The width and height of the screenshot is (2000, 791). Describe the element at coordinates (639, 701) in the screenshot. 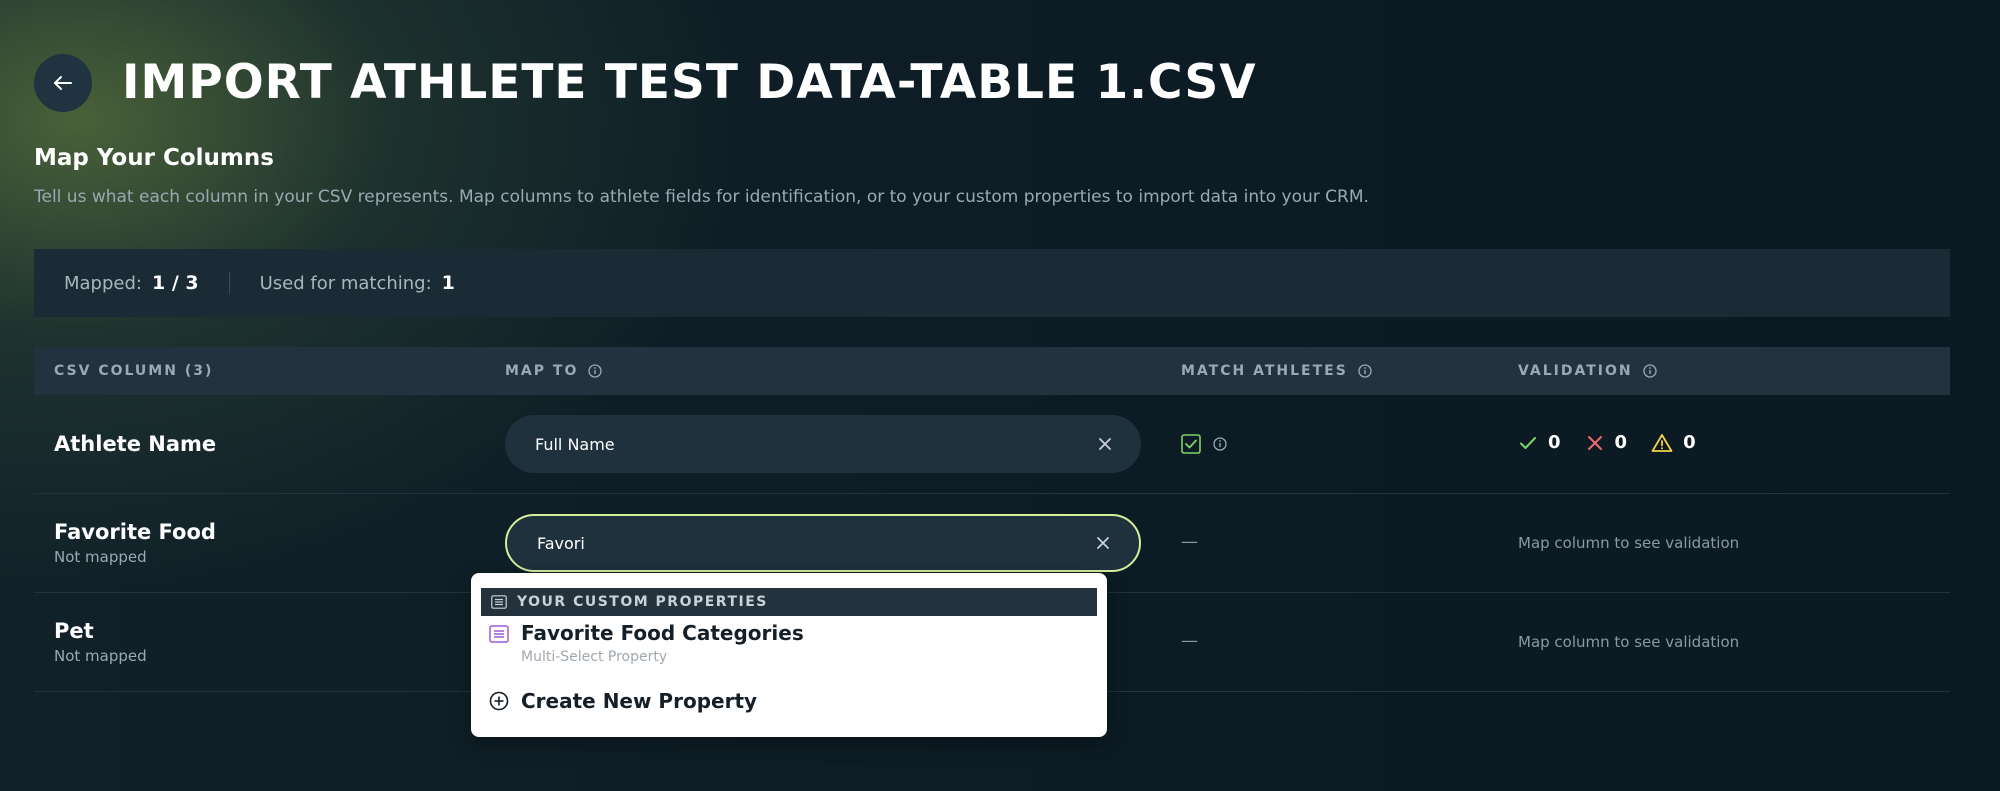

I see `create-new-property-label: Create New Property` at that location.